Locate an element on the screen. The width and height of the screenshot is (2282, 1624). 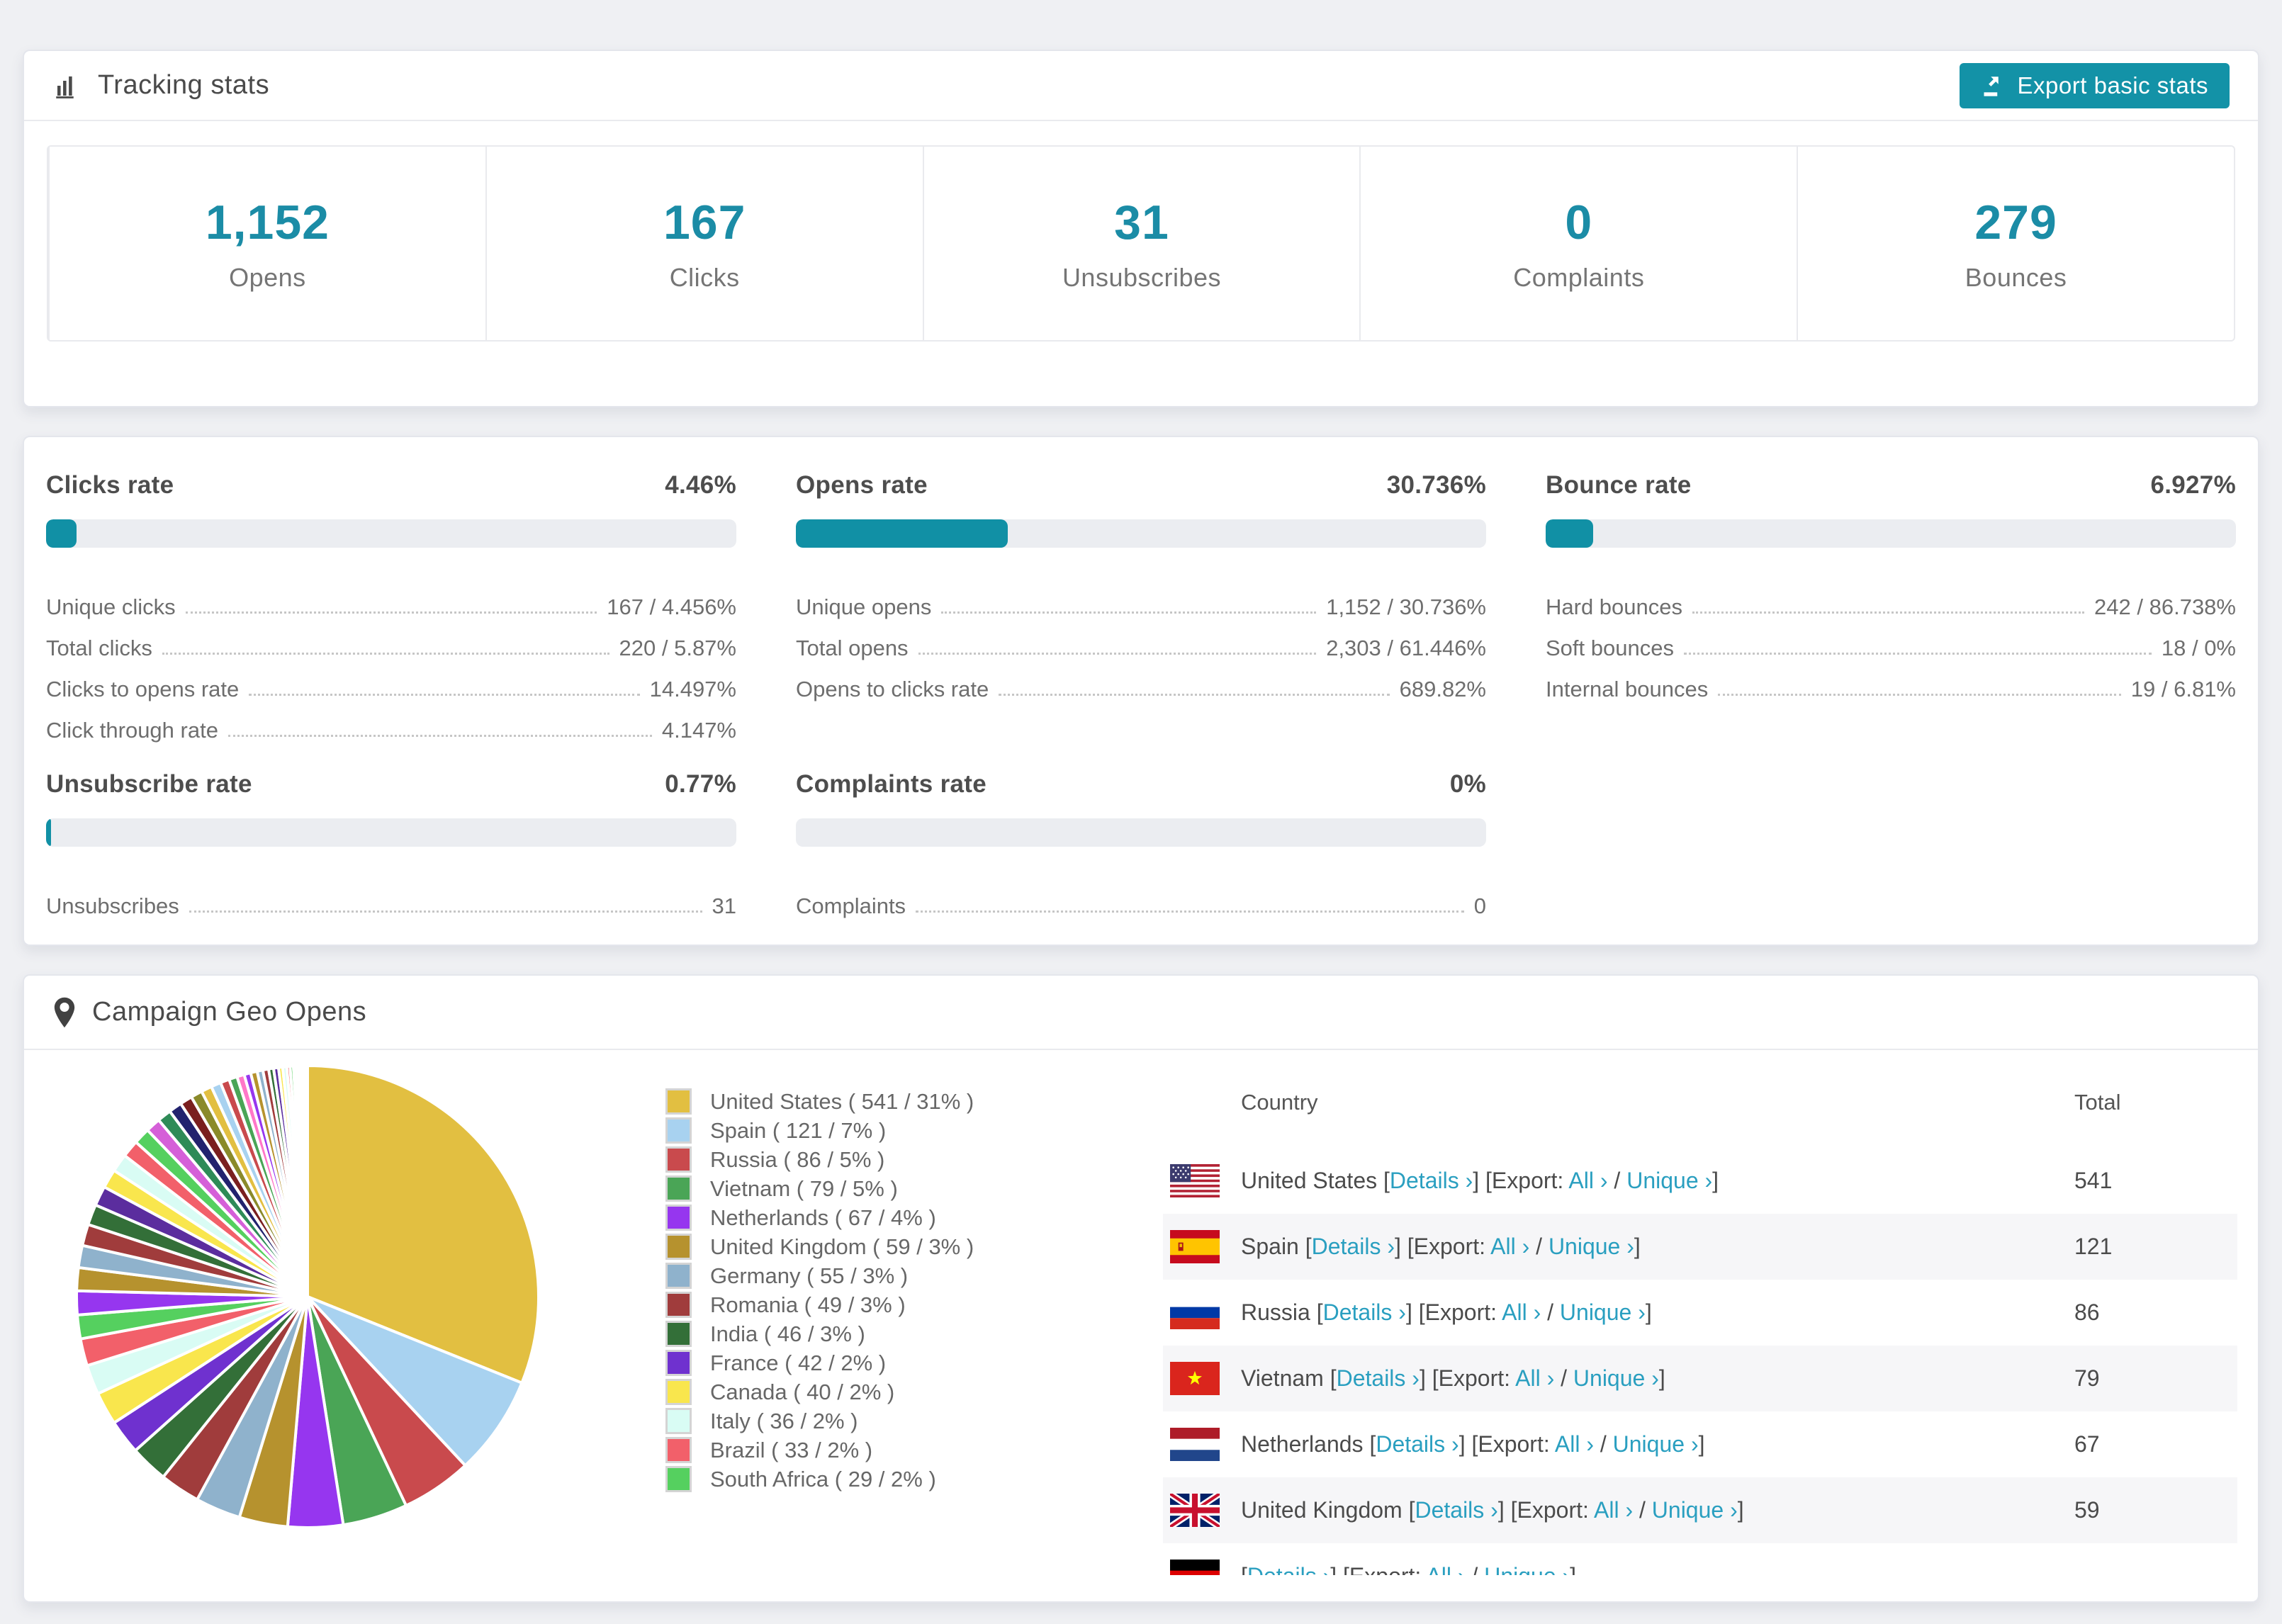
legend-label: Germany ( 55 / 3% ) is located at coordinates (810, 1275).